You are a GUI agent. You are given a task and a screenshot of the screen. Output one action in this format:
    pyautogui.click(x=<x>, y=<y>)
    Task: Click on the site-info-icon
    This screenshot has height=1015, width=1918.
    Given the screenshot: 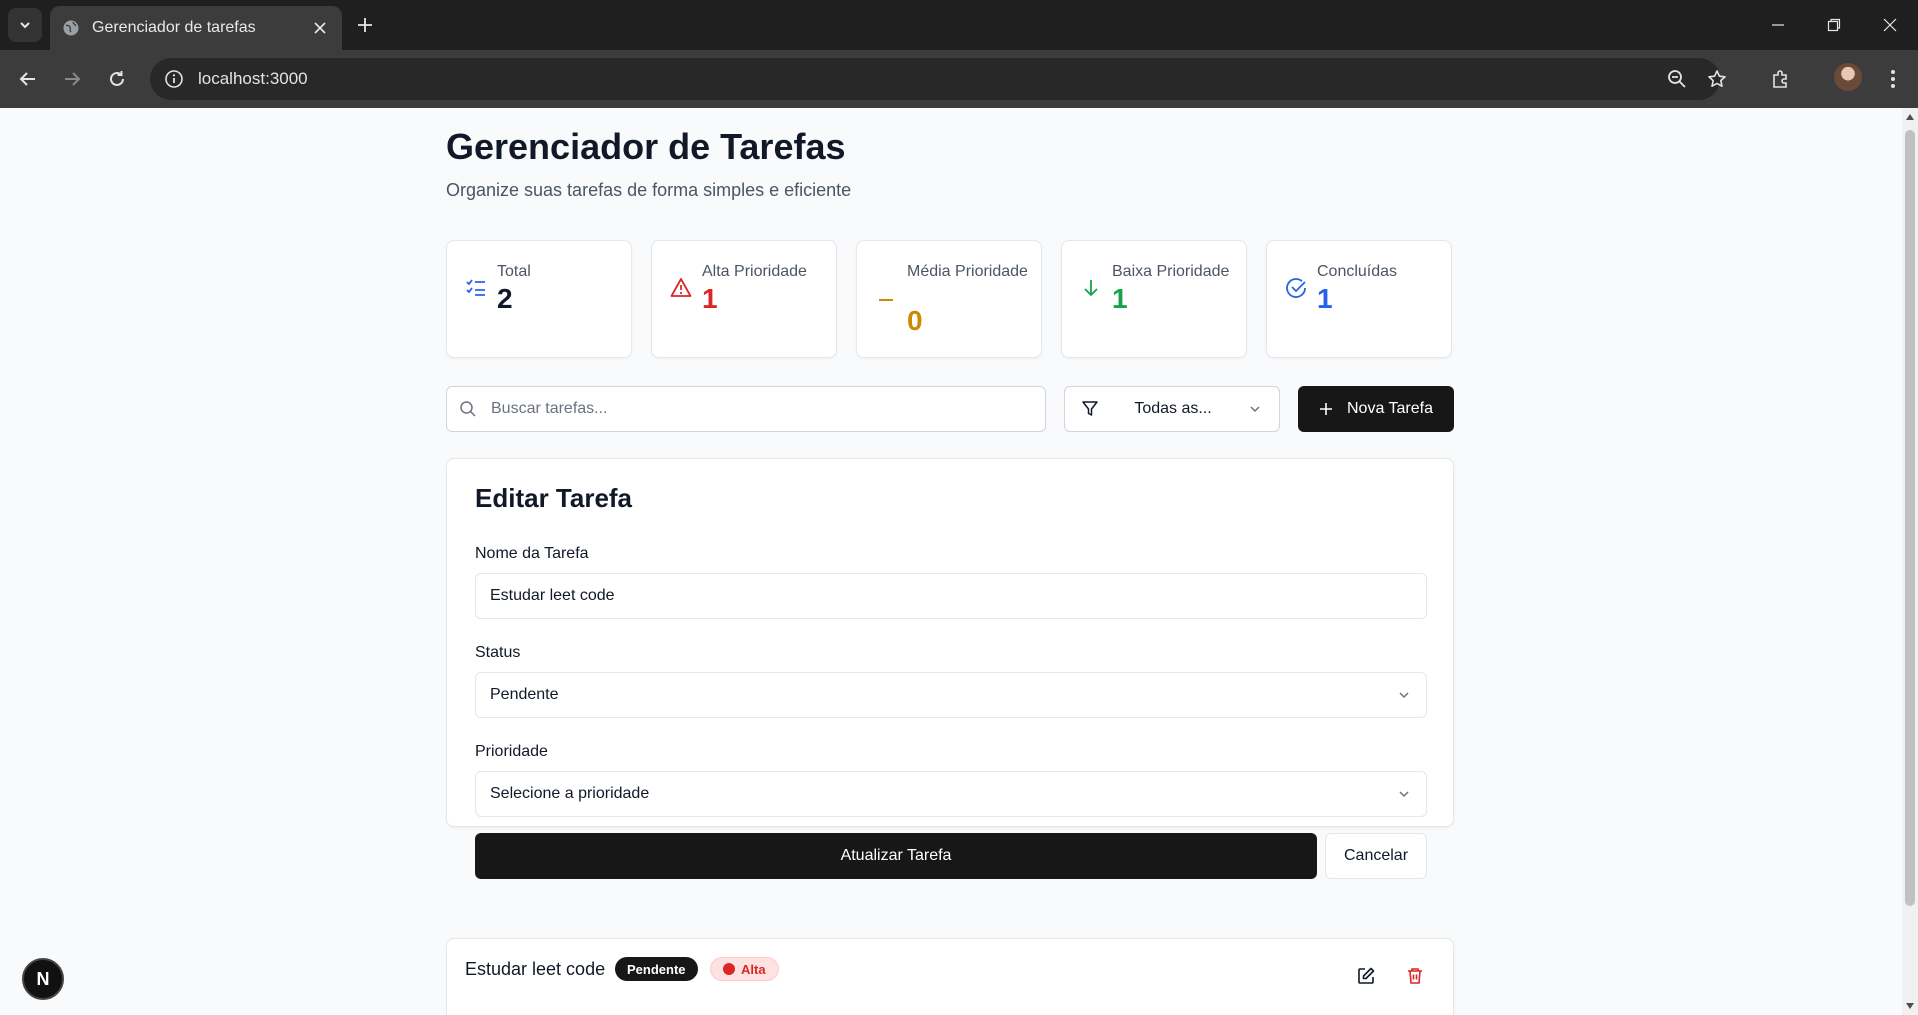 What is the action you would take?
    pyautogui.click(x=174, y=79)
    